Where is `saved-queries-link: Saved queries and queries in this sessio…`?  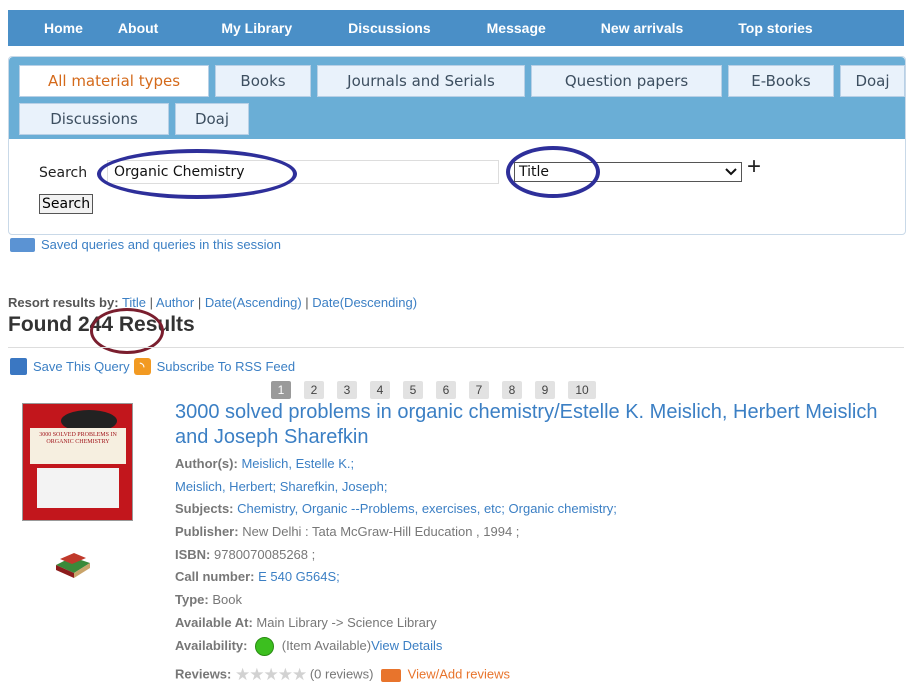
saved-queries-link: Saved queries and queries in this sessio… is located at coordinates (145, 244).